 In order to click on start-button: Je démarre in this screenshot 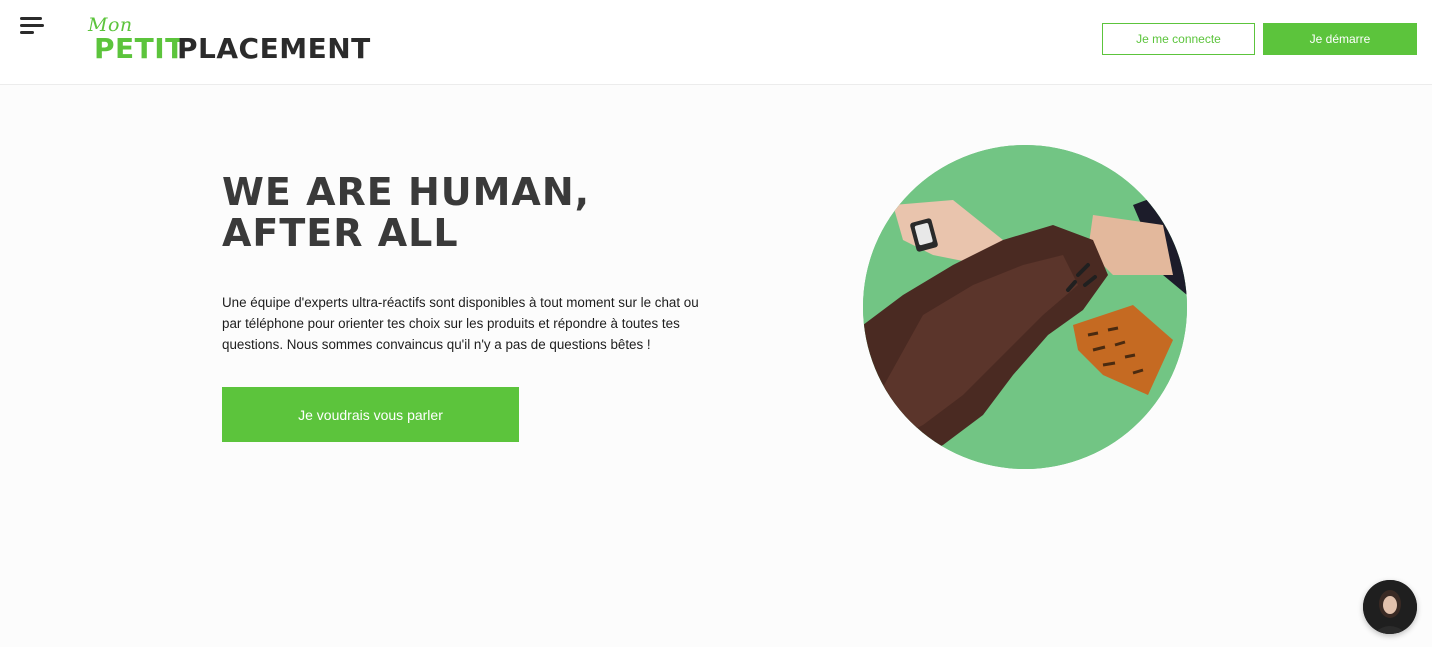, I will do `click(1340, 39)`.